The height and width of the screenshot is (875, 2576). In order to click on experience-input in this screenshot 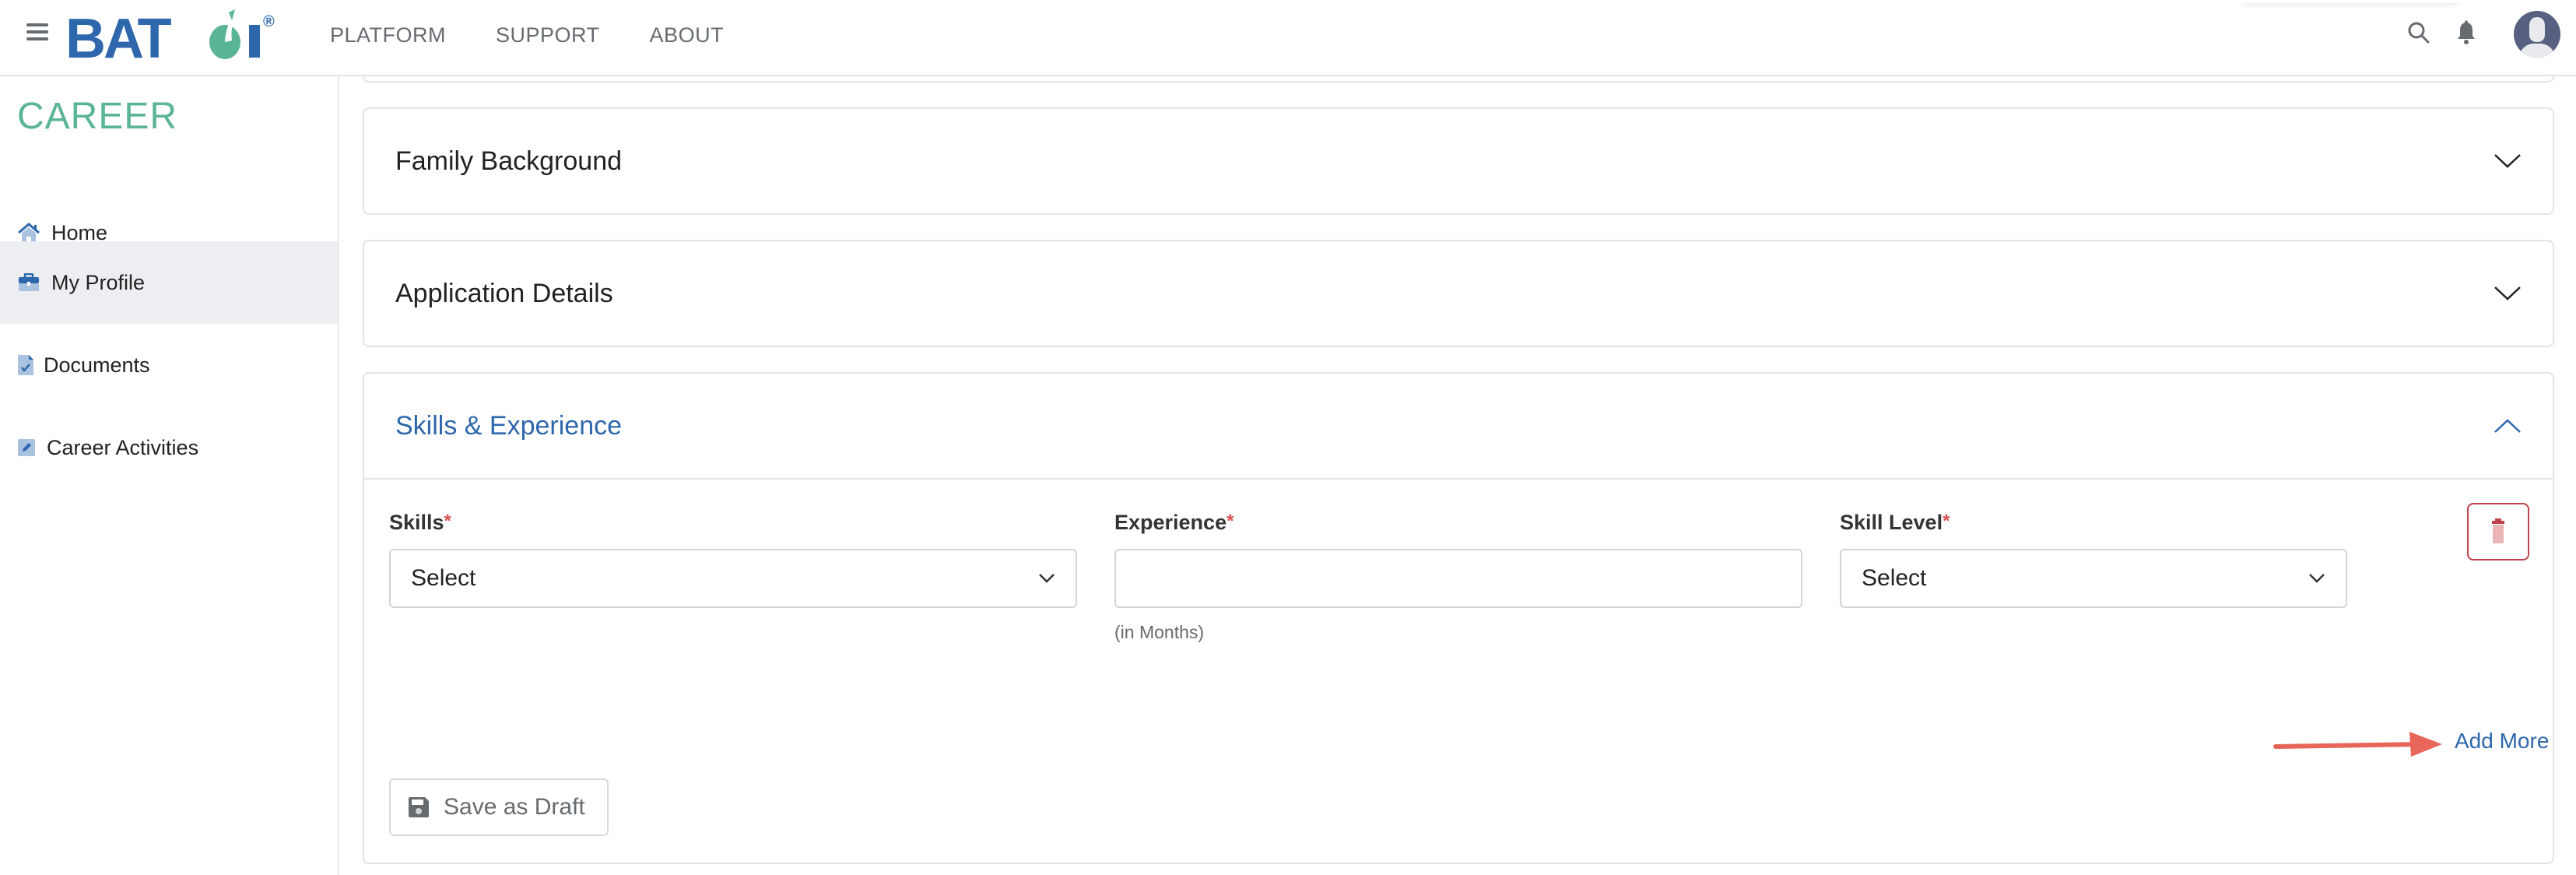, I will do `click(1458, 578)`.